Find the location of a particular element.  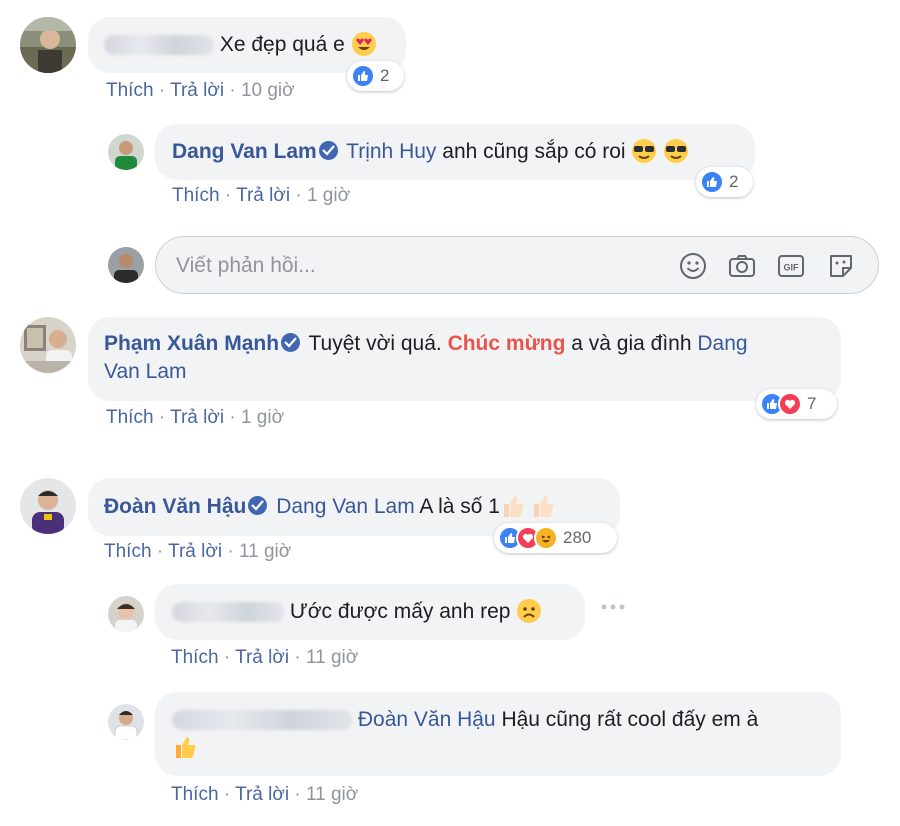

reply-text: anh cũng sắp có roi is located at coordinates (534, 151).